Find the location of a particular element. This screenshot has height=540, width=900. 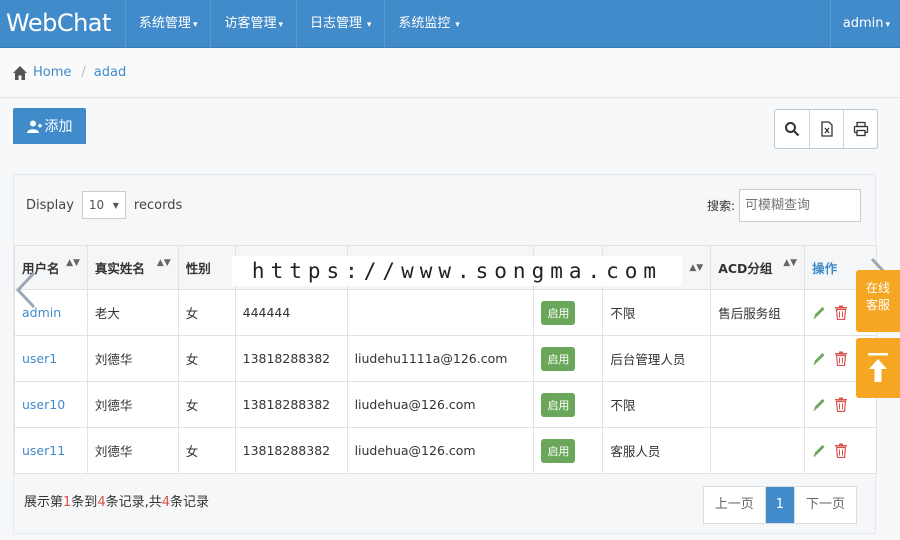

search-label: 搜索: is located at coordinates (720, 206).